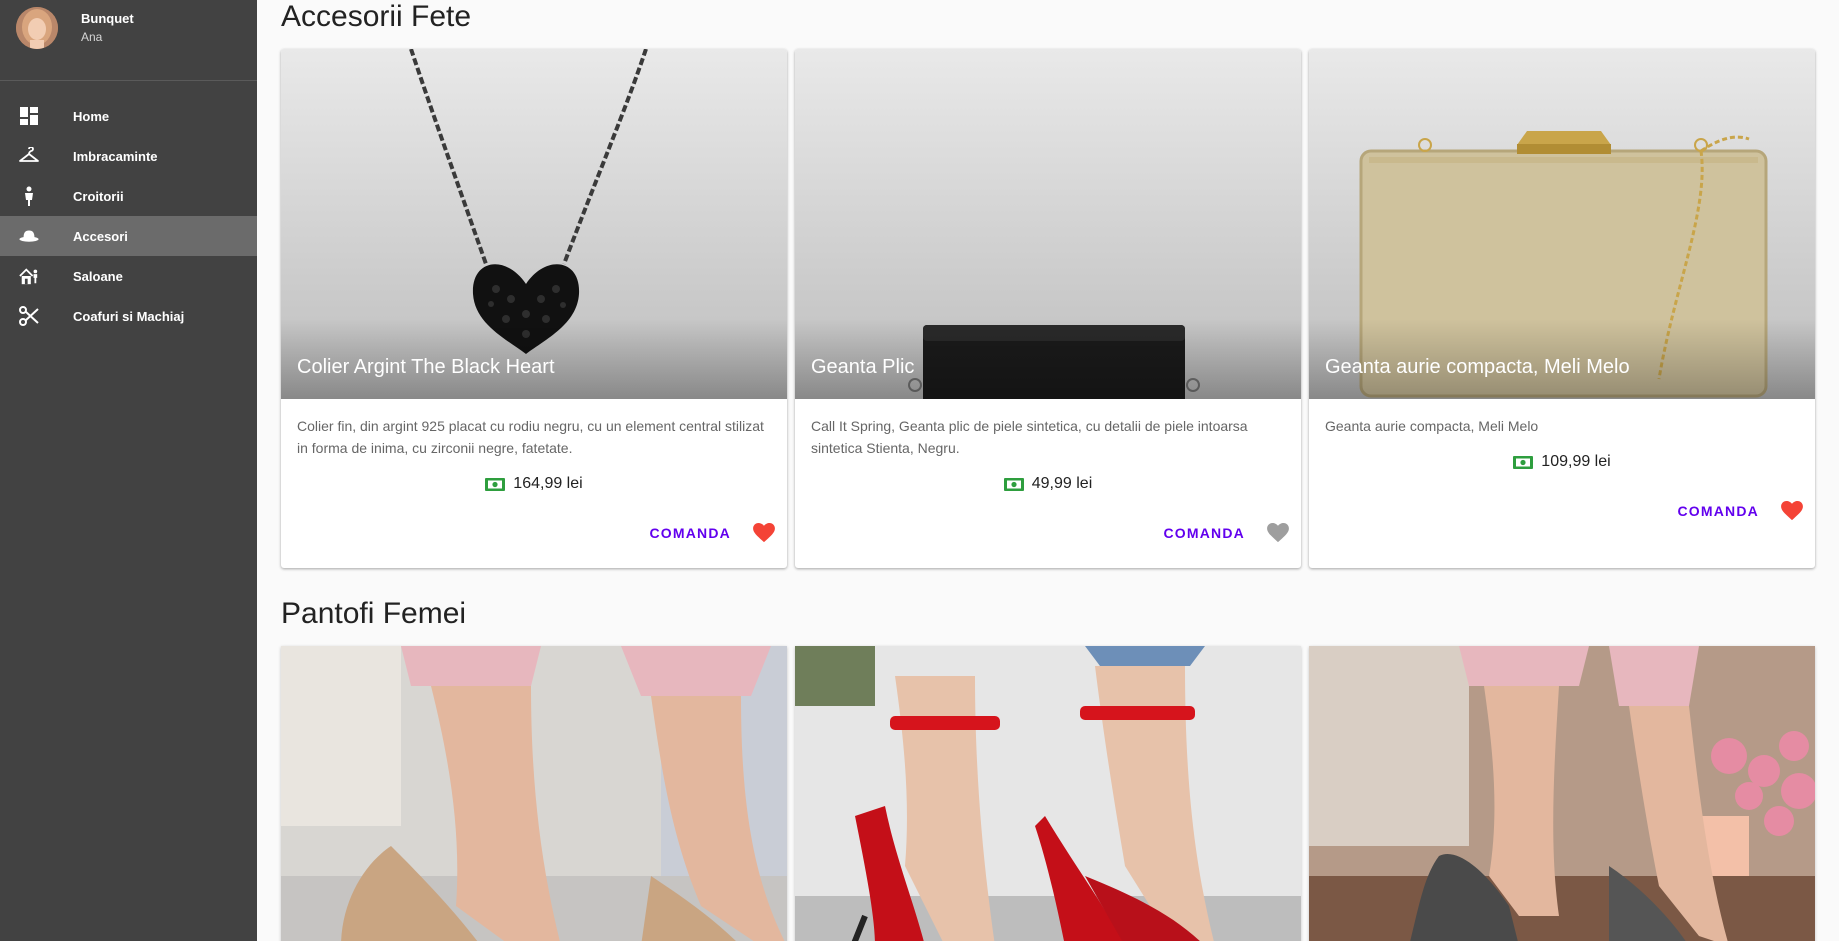 This screenshot has height=941, width=1839. Describe the element at coordinates (29, 156) in the screenshot. I see `hanger-icon` at that location.